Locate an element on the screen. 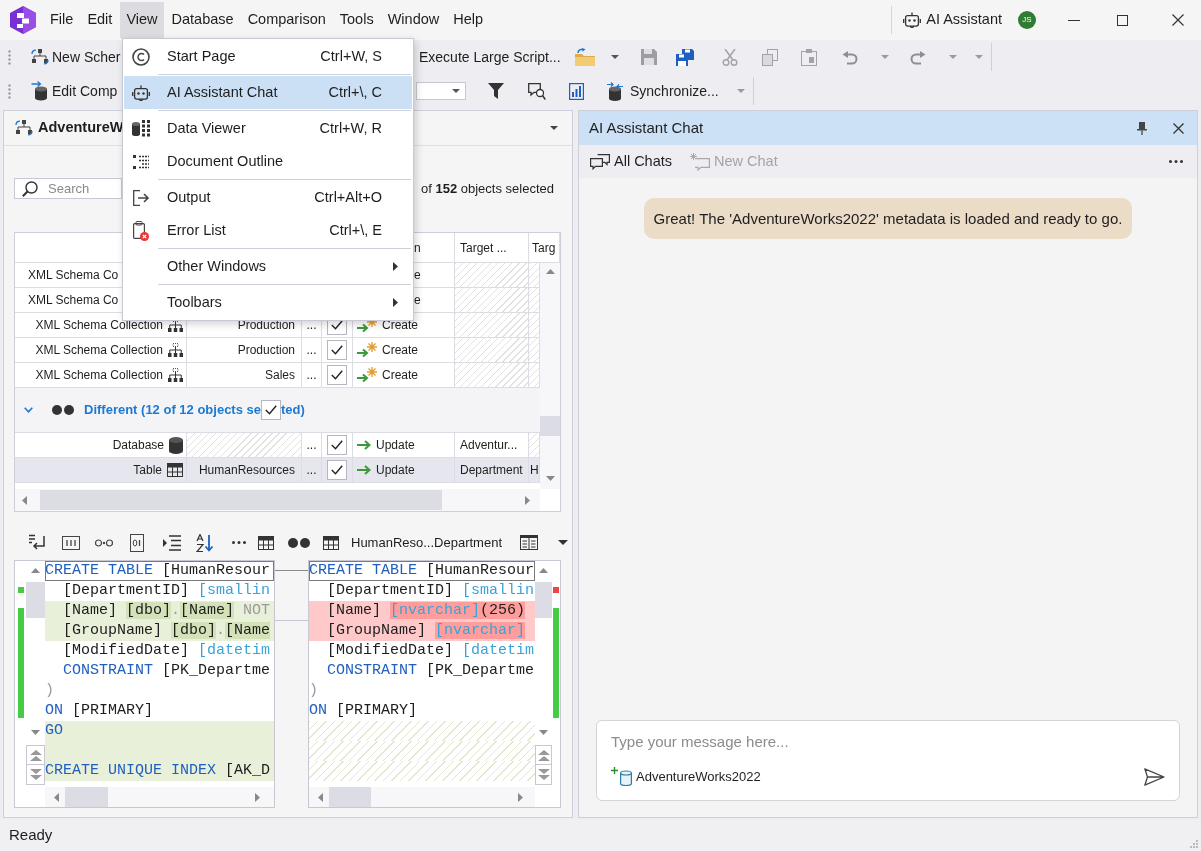 The image size is (1201, 851). minimize-icon is located at coordinates (1074, 20).